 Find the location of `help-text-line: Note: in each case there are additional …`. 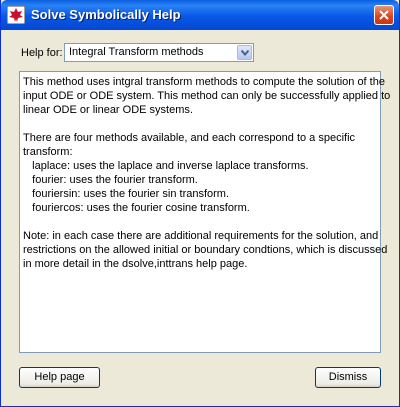

help-text-line: Note: in each case there are additional … is located at coordinates (201, 236).